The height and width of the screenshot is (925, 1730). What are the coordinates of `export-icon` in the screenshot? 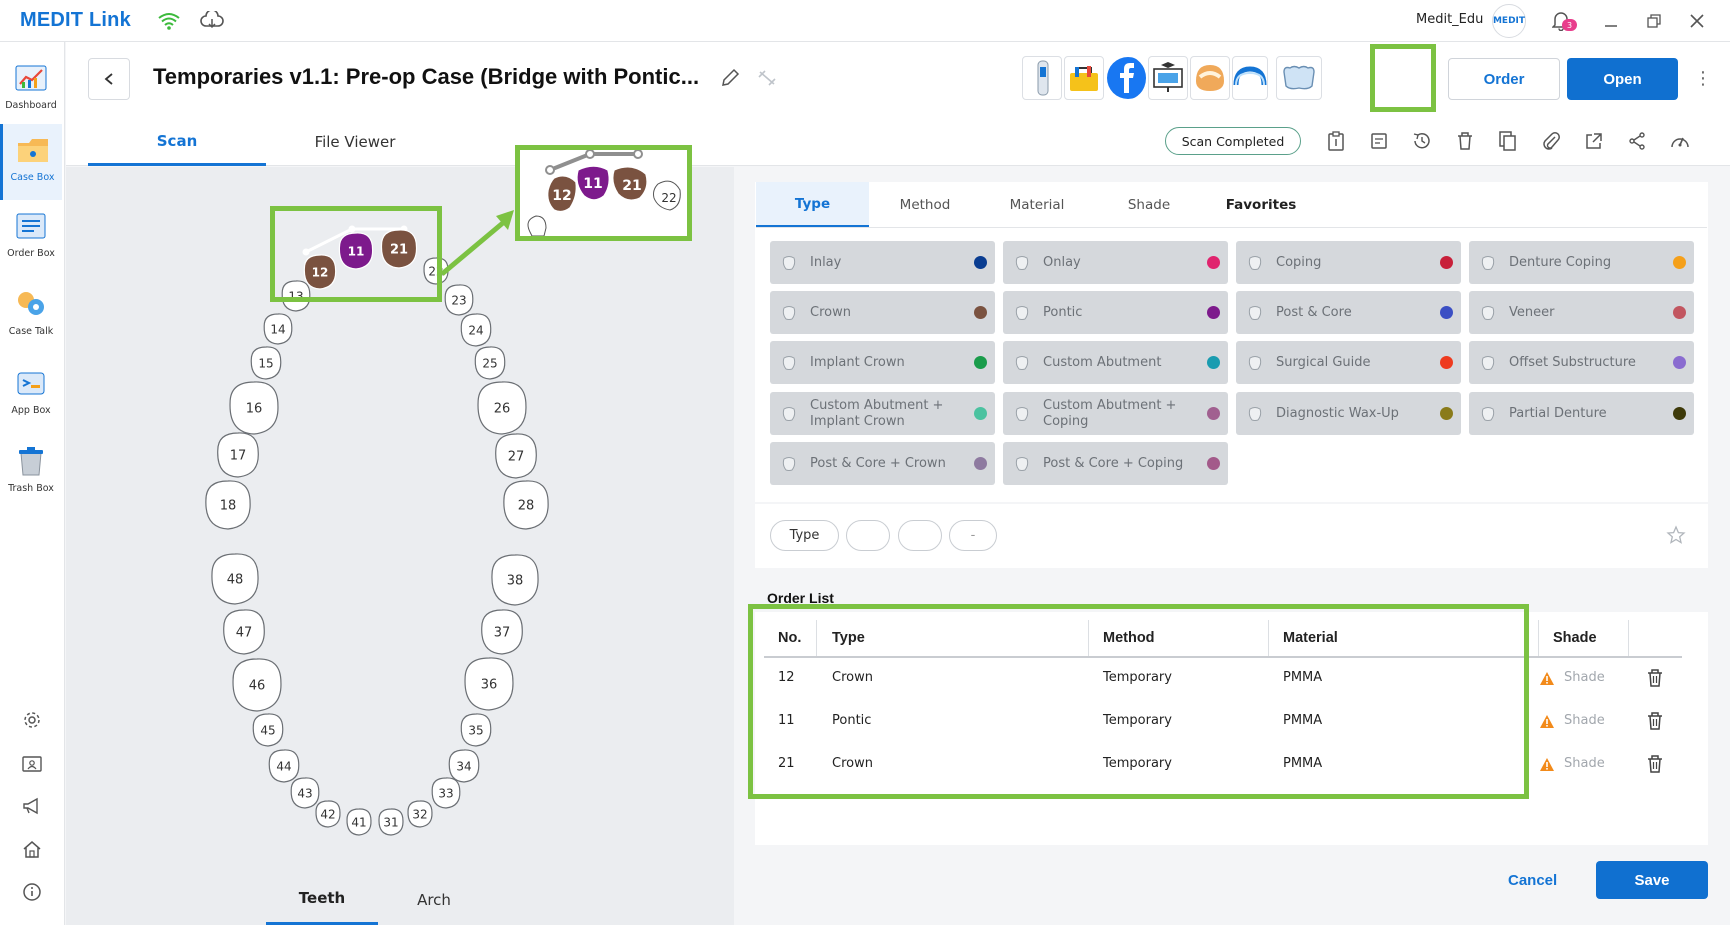 It's located at (1594, 141).